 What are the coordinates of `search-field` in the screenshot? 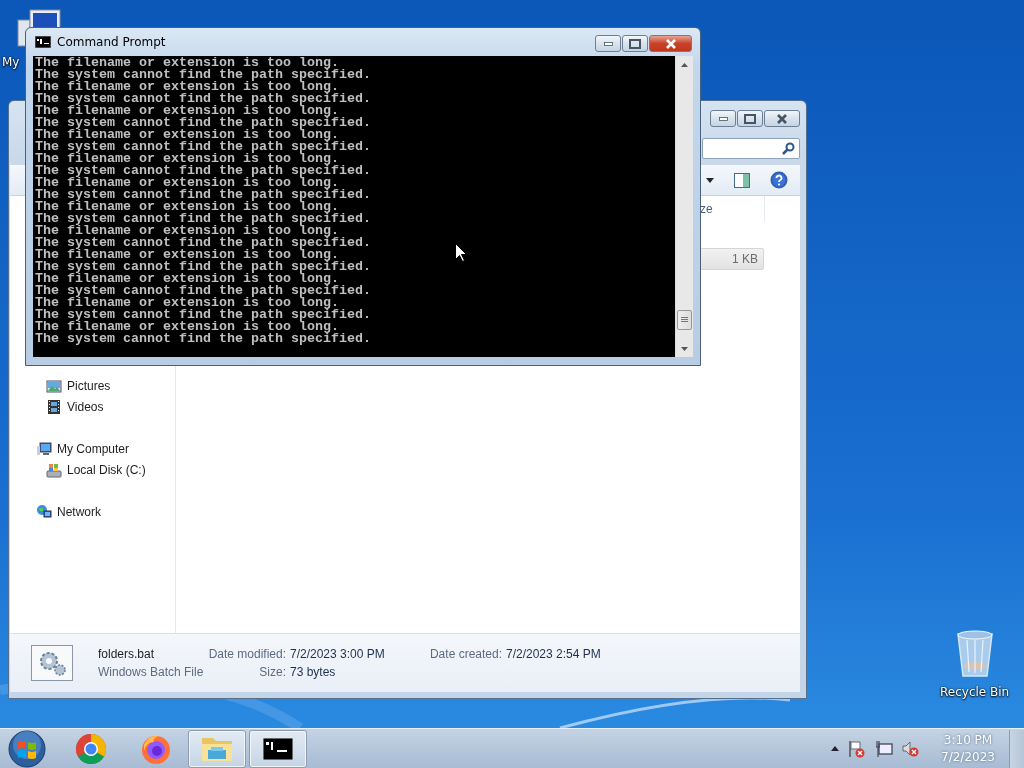 It's located at (751, 148).